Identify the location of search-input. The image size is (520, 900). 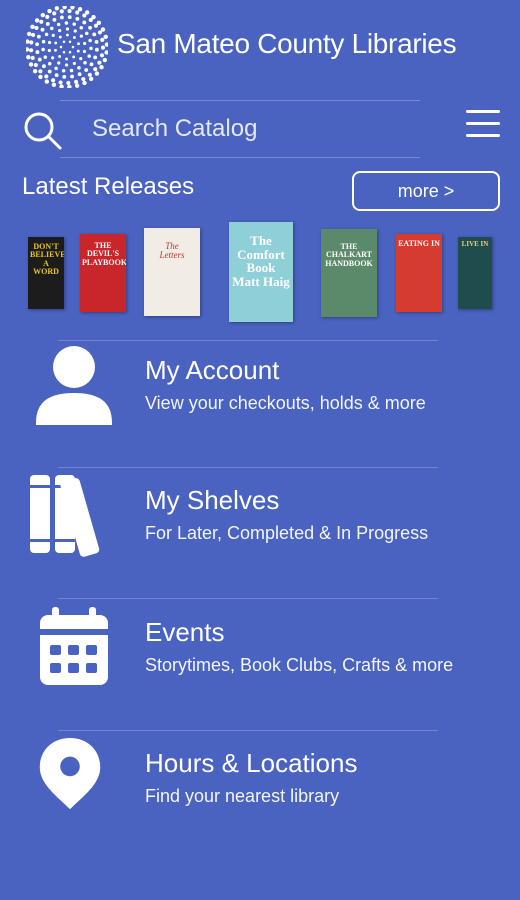
(262, 129).